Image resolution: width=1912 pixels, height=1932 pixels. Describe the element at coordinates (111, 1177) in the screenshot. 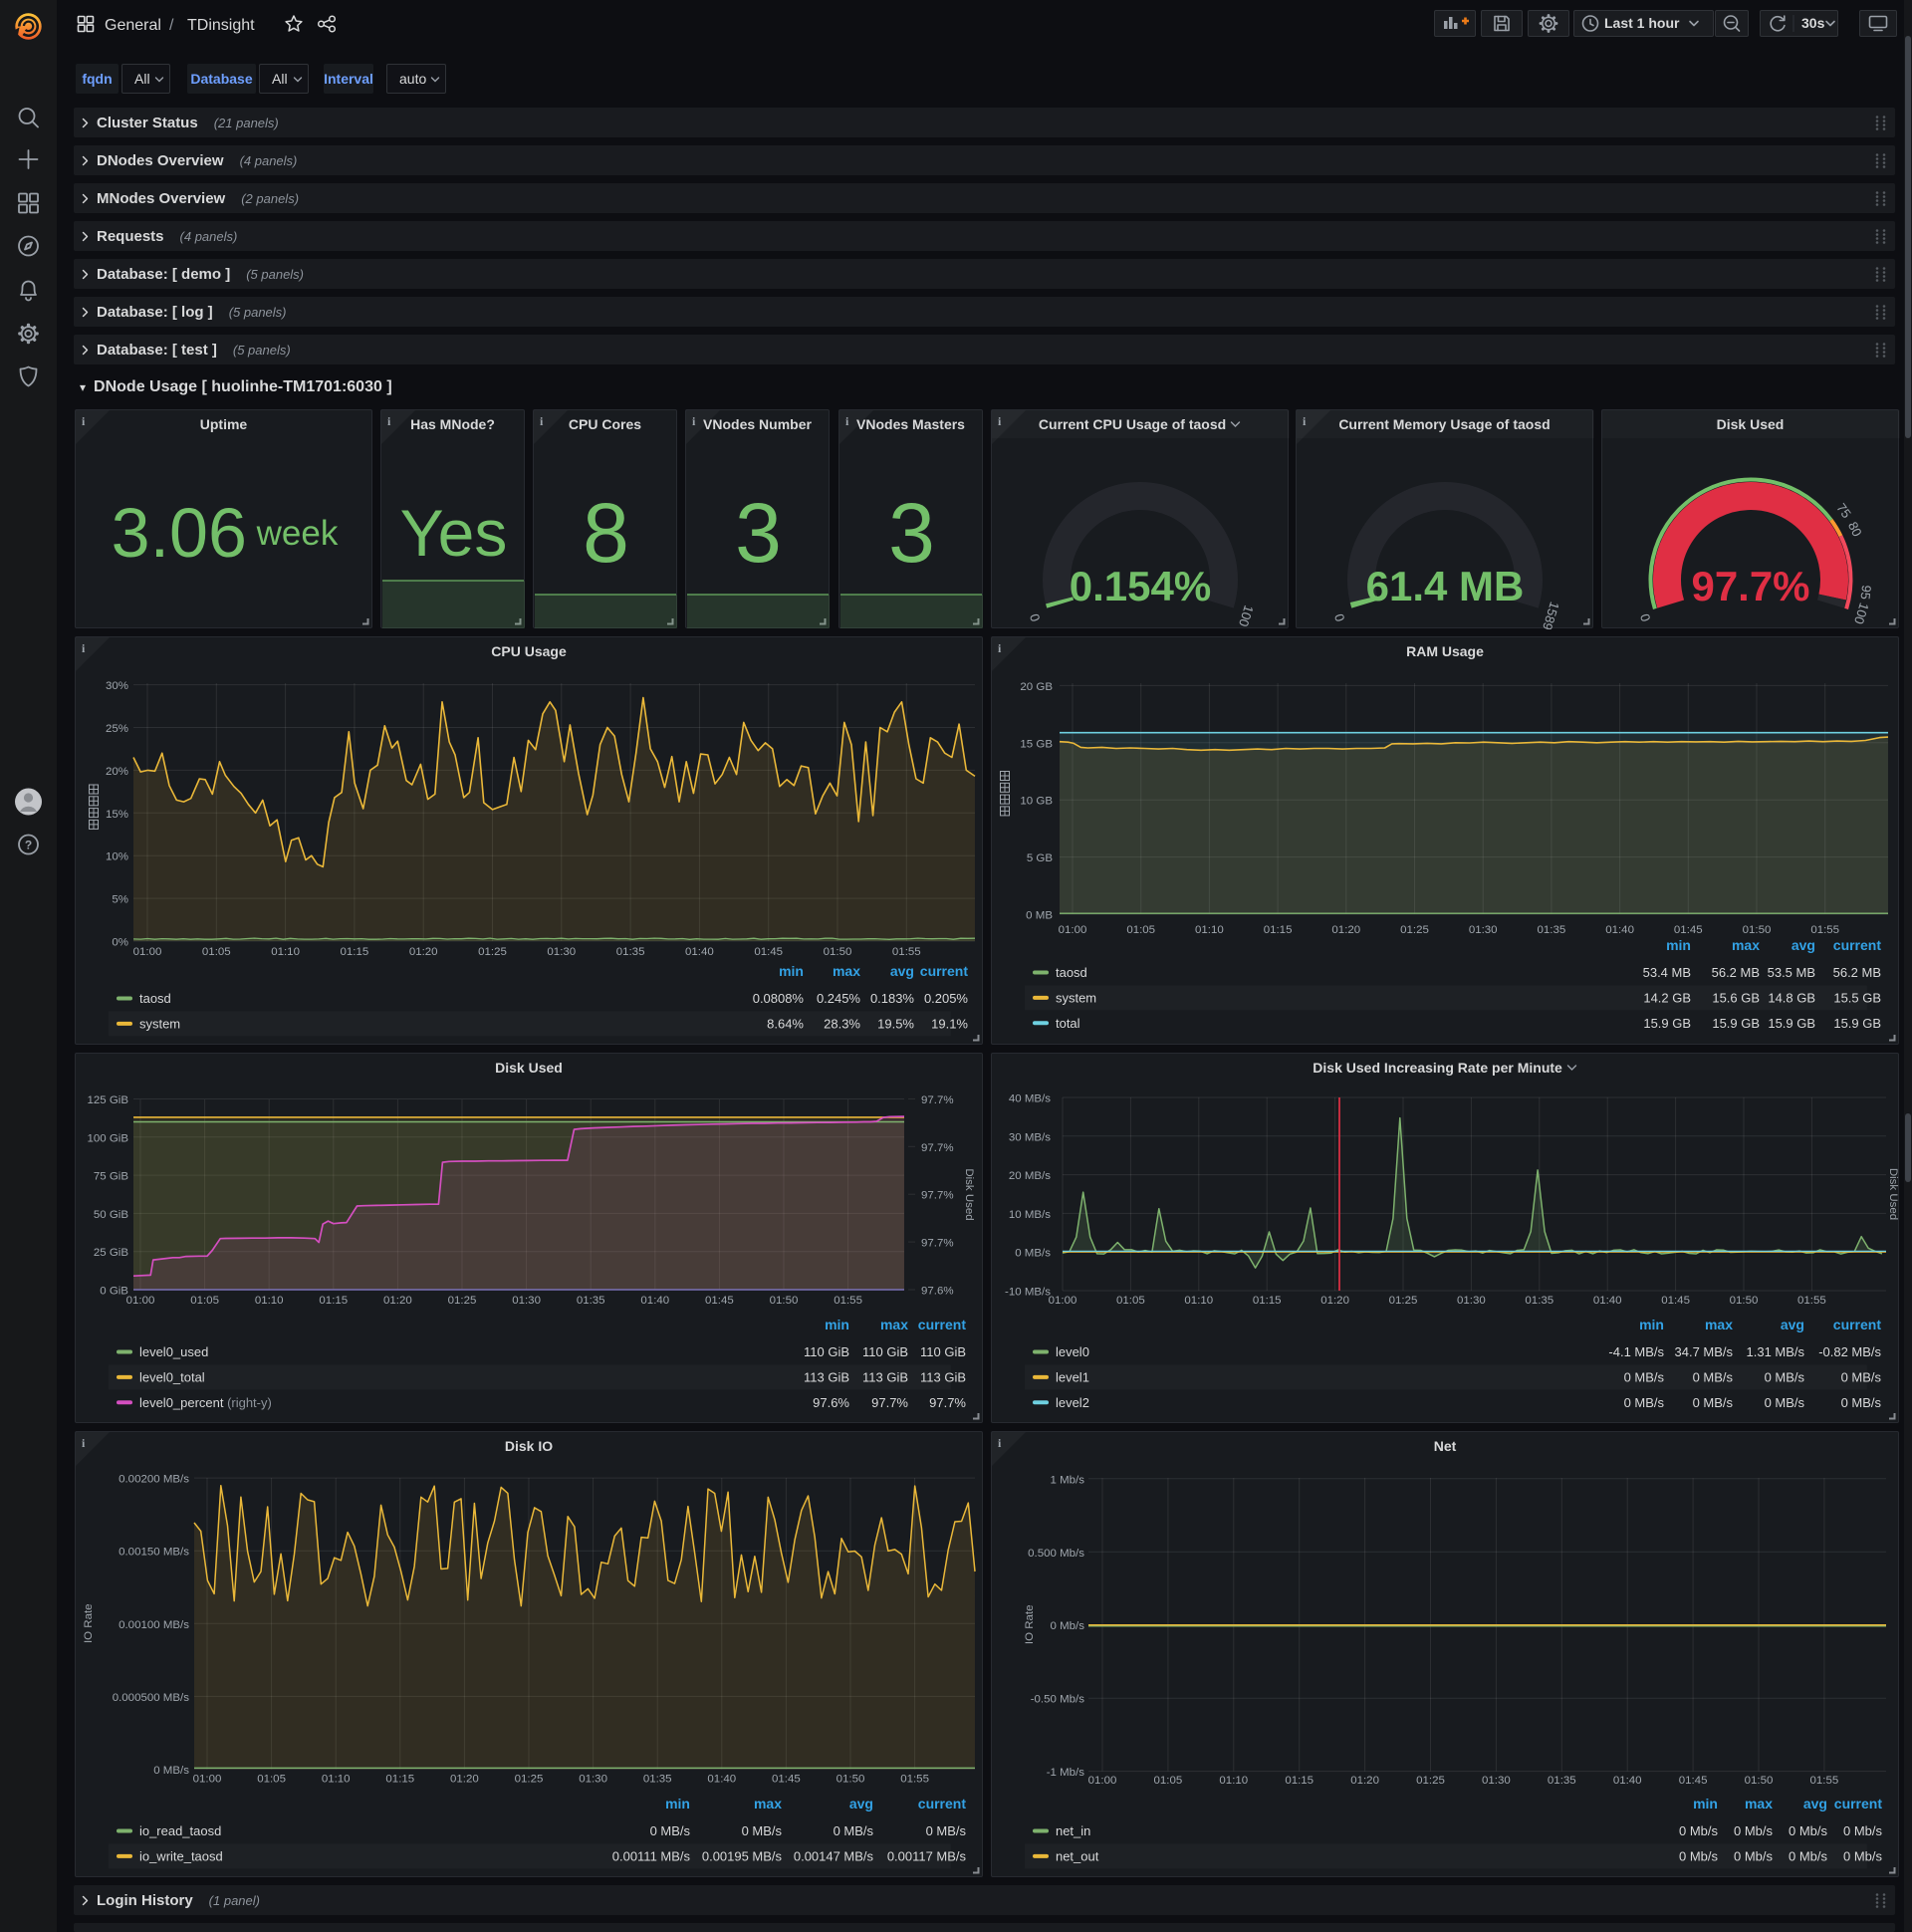

I see `svg-text: 75 GiB` at that location.